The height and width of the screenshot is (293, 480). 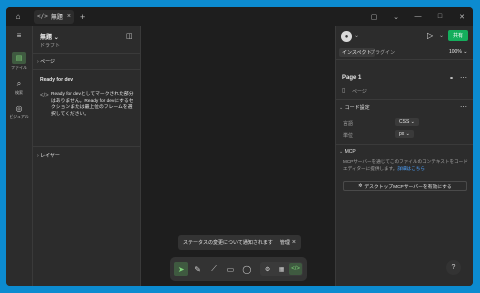 What do you see at coordinates (404, 122) in the screenshot?
I see `language-value: CSS` at bounding box center [404, 122].